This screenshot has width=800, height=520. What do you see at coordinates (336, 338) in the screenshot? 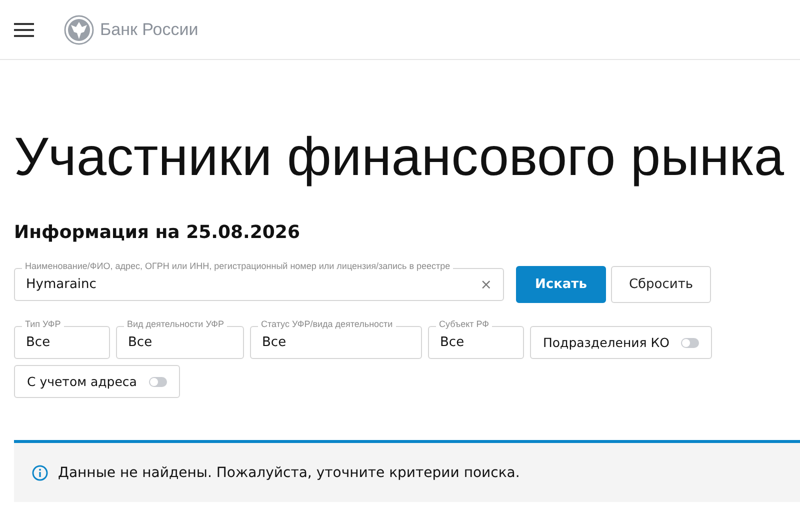
I see `select-field: Статус УФР/вида деятельности Все` at bounding box center [336, 338].